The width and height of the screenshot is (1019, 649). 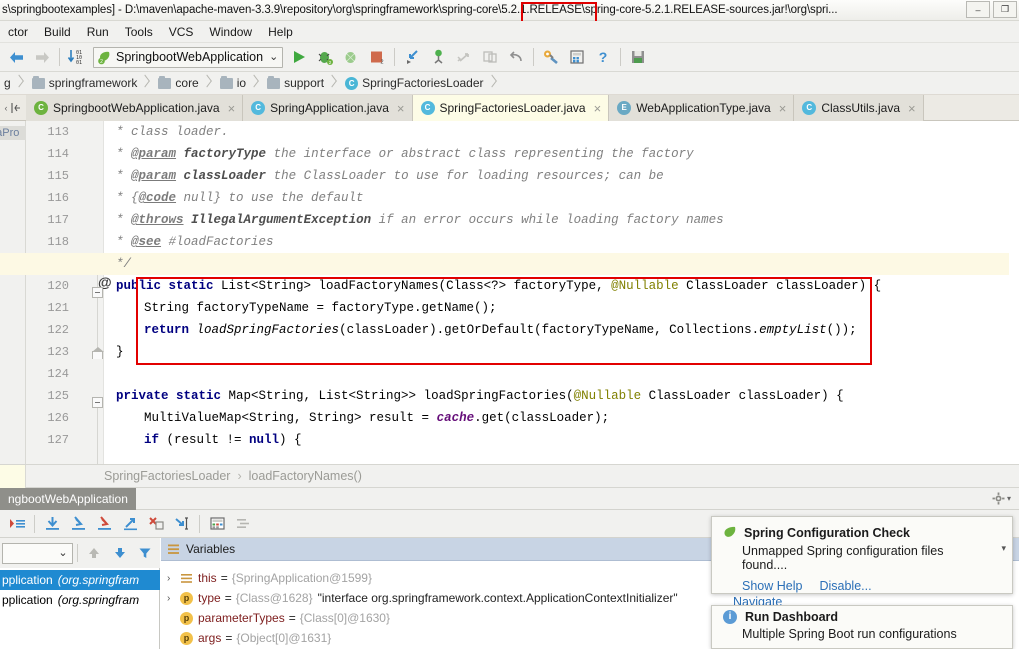 What do you see at coordinates (230, 32) in the screenshot?
I see `menu-item-window: Window` at bounding box center [230, 32].